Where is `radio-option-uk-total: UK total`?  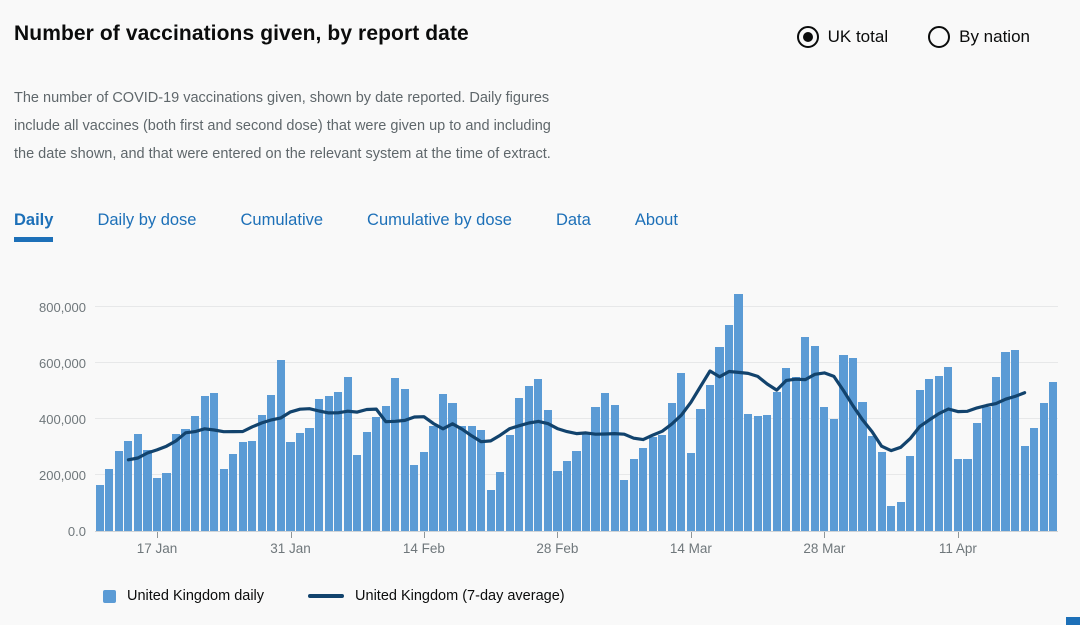
radio-option-uk-total: UK total is located at coordinates (842, 37).